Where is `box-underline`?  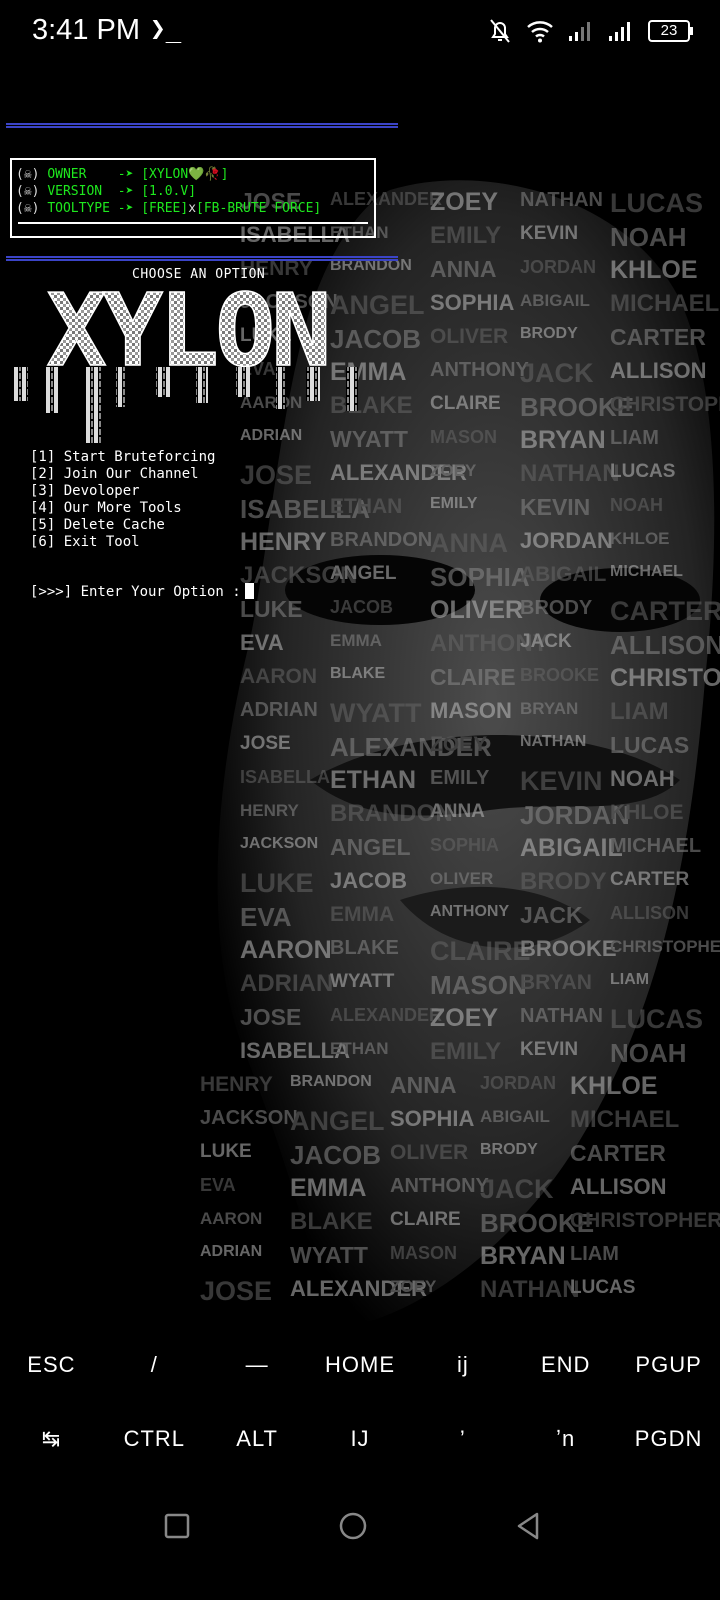
box-underline is located at coordinates (193, 223).